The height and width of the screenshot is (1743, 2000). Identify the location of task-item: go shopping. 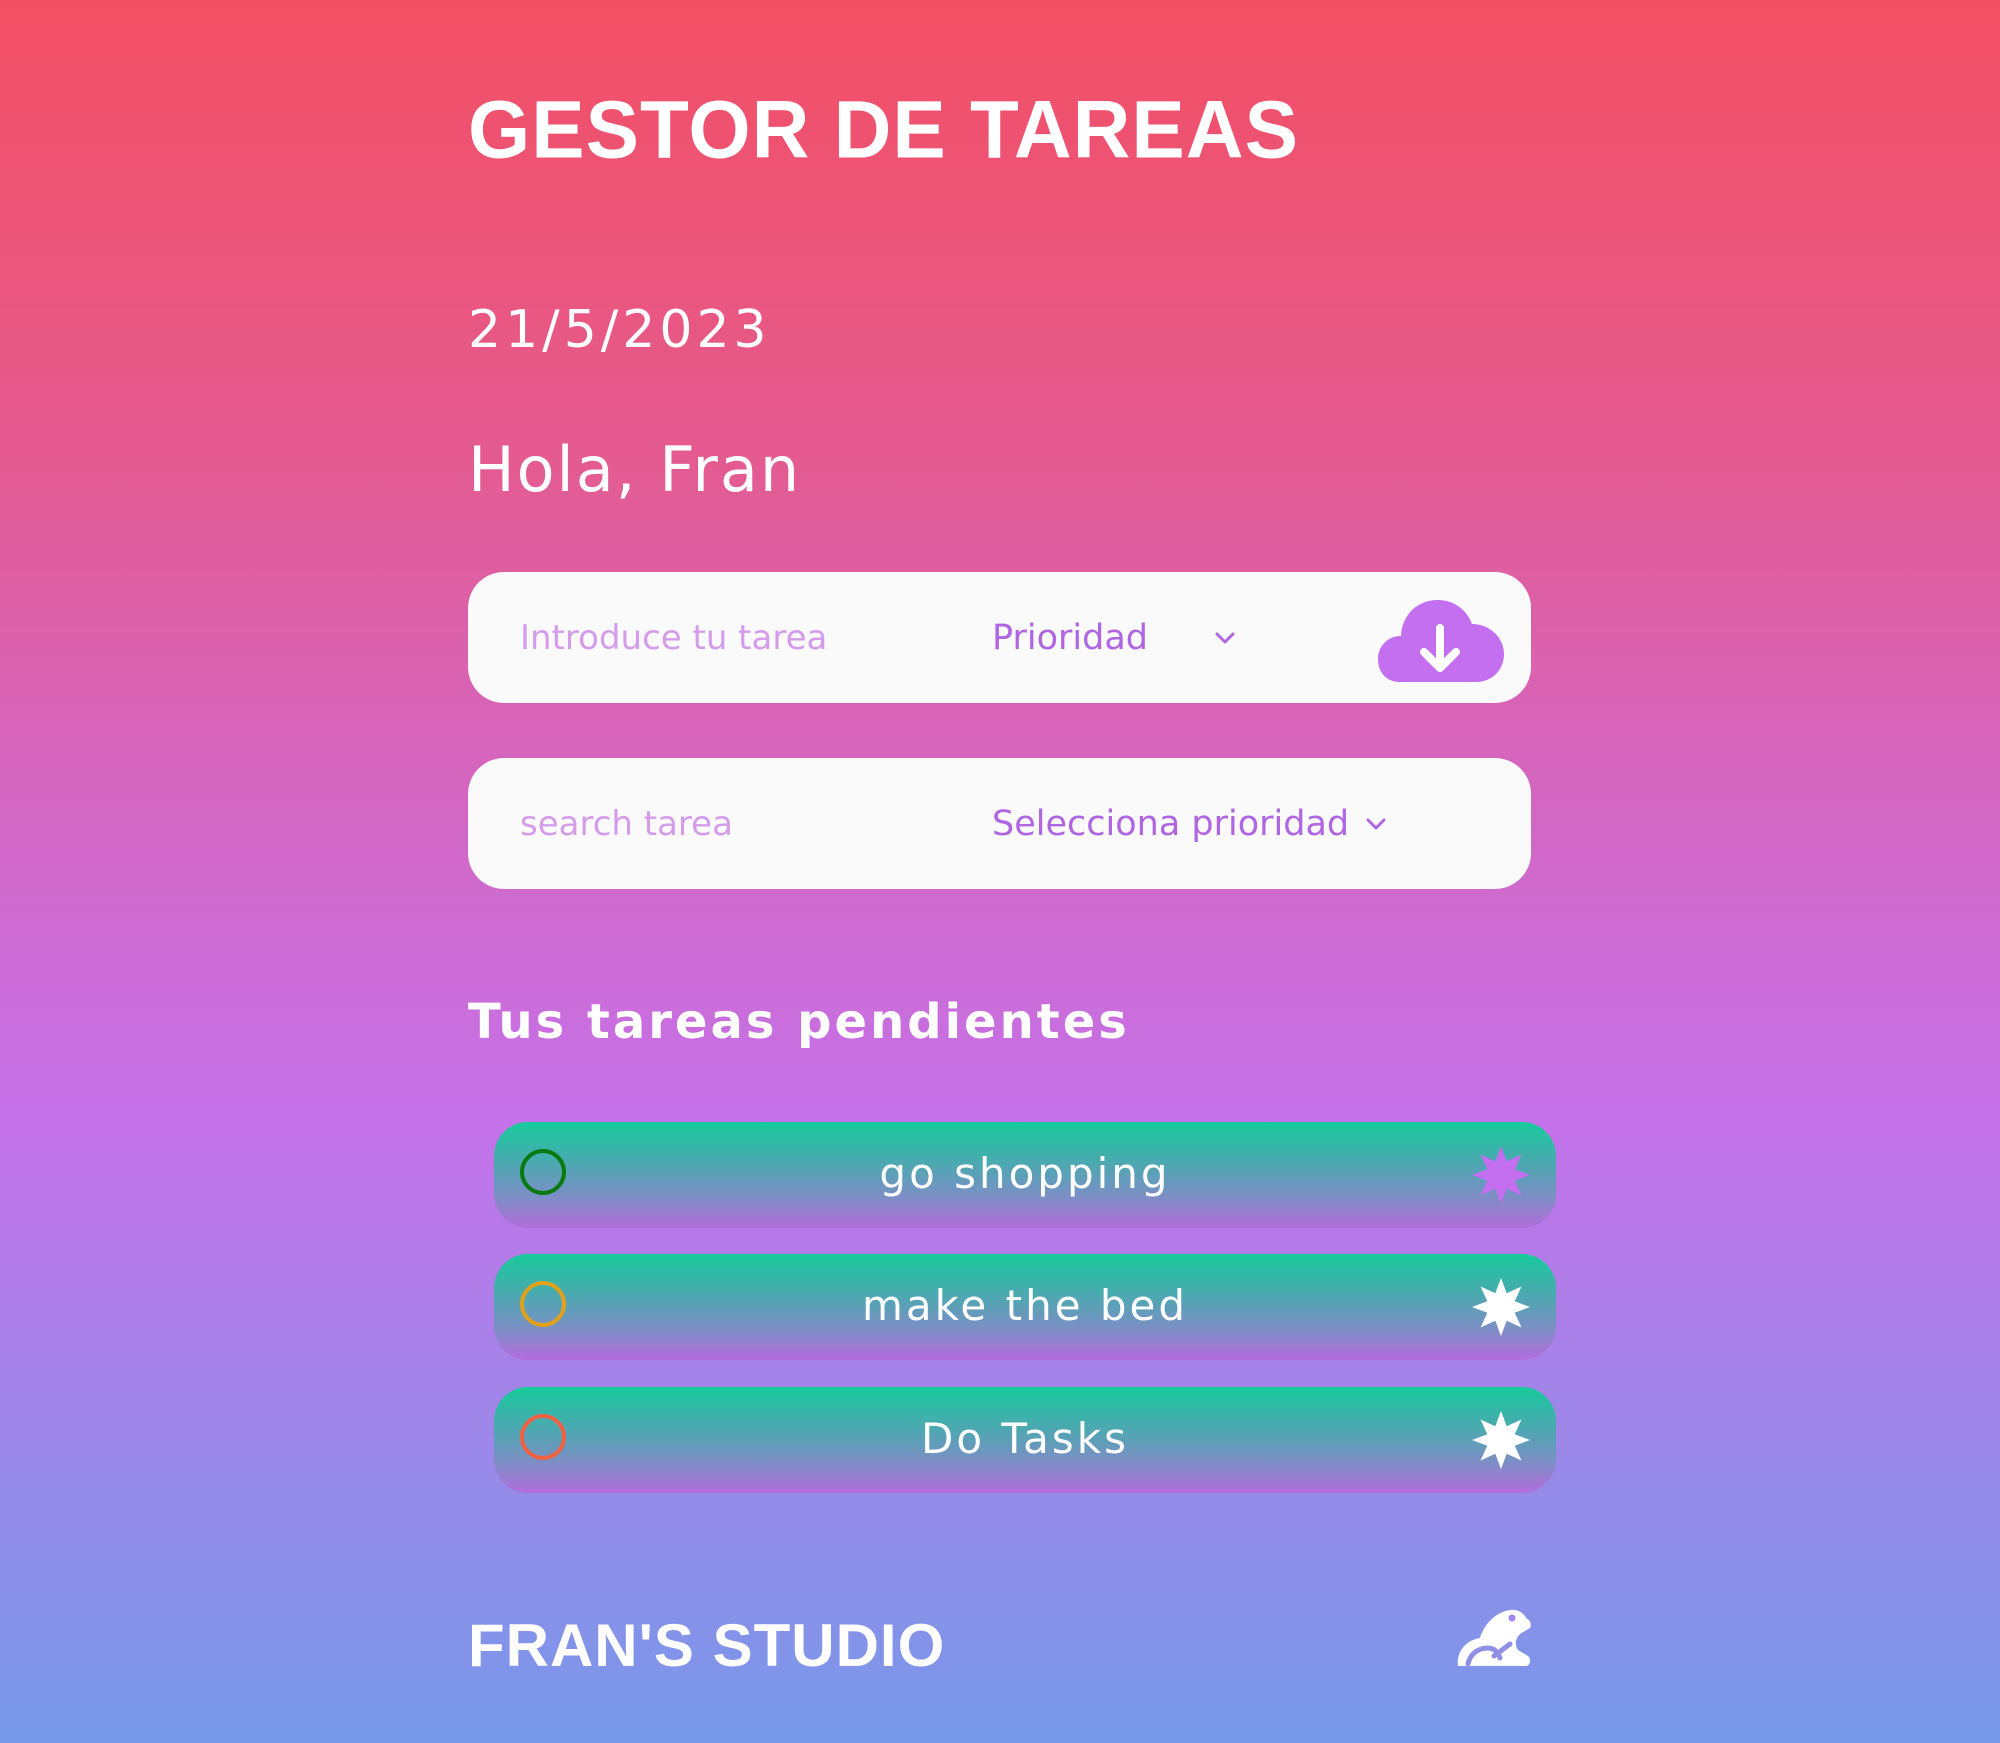
(1025, 1175).